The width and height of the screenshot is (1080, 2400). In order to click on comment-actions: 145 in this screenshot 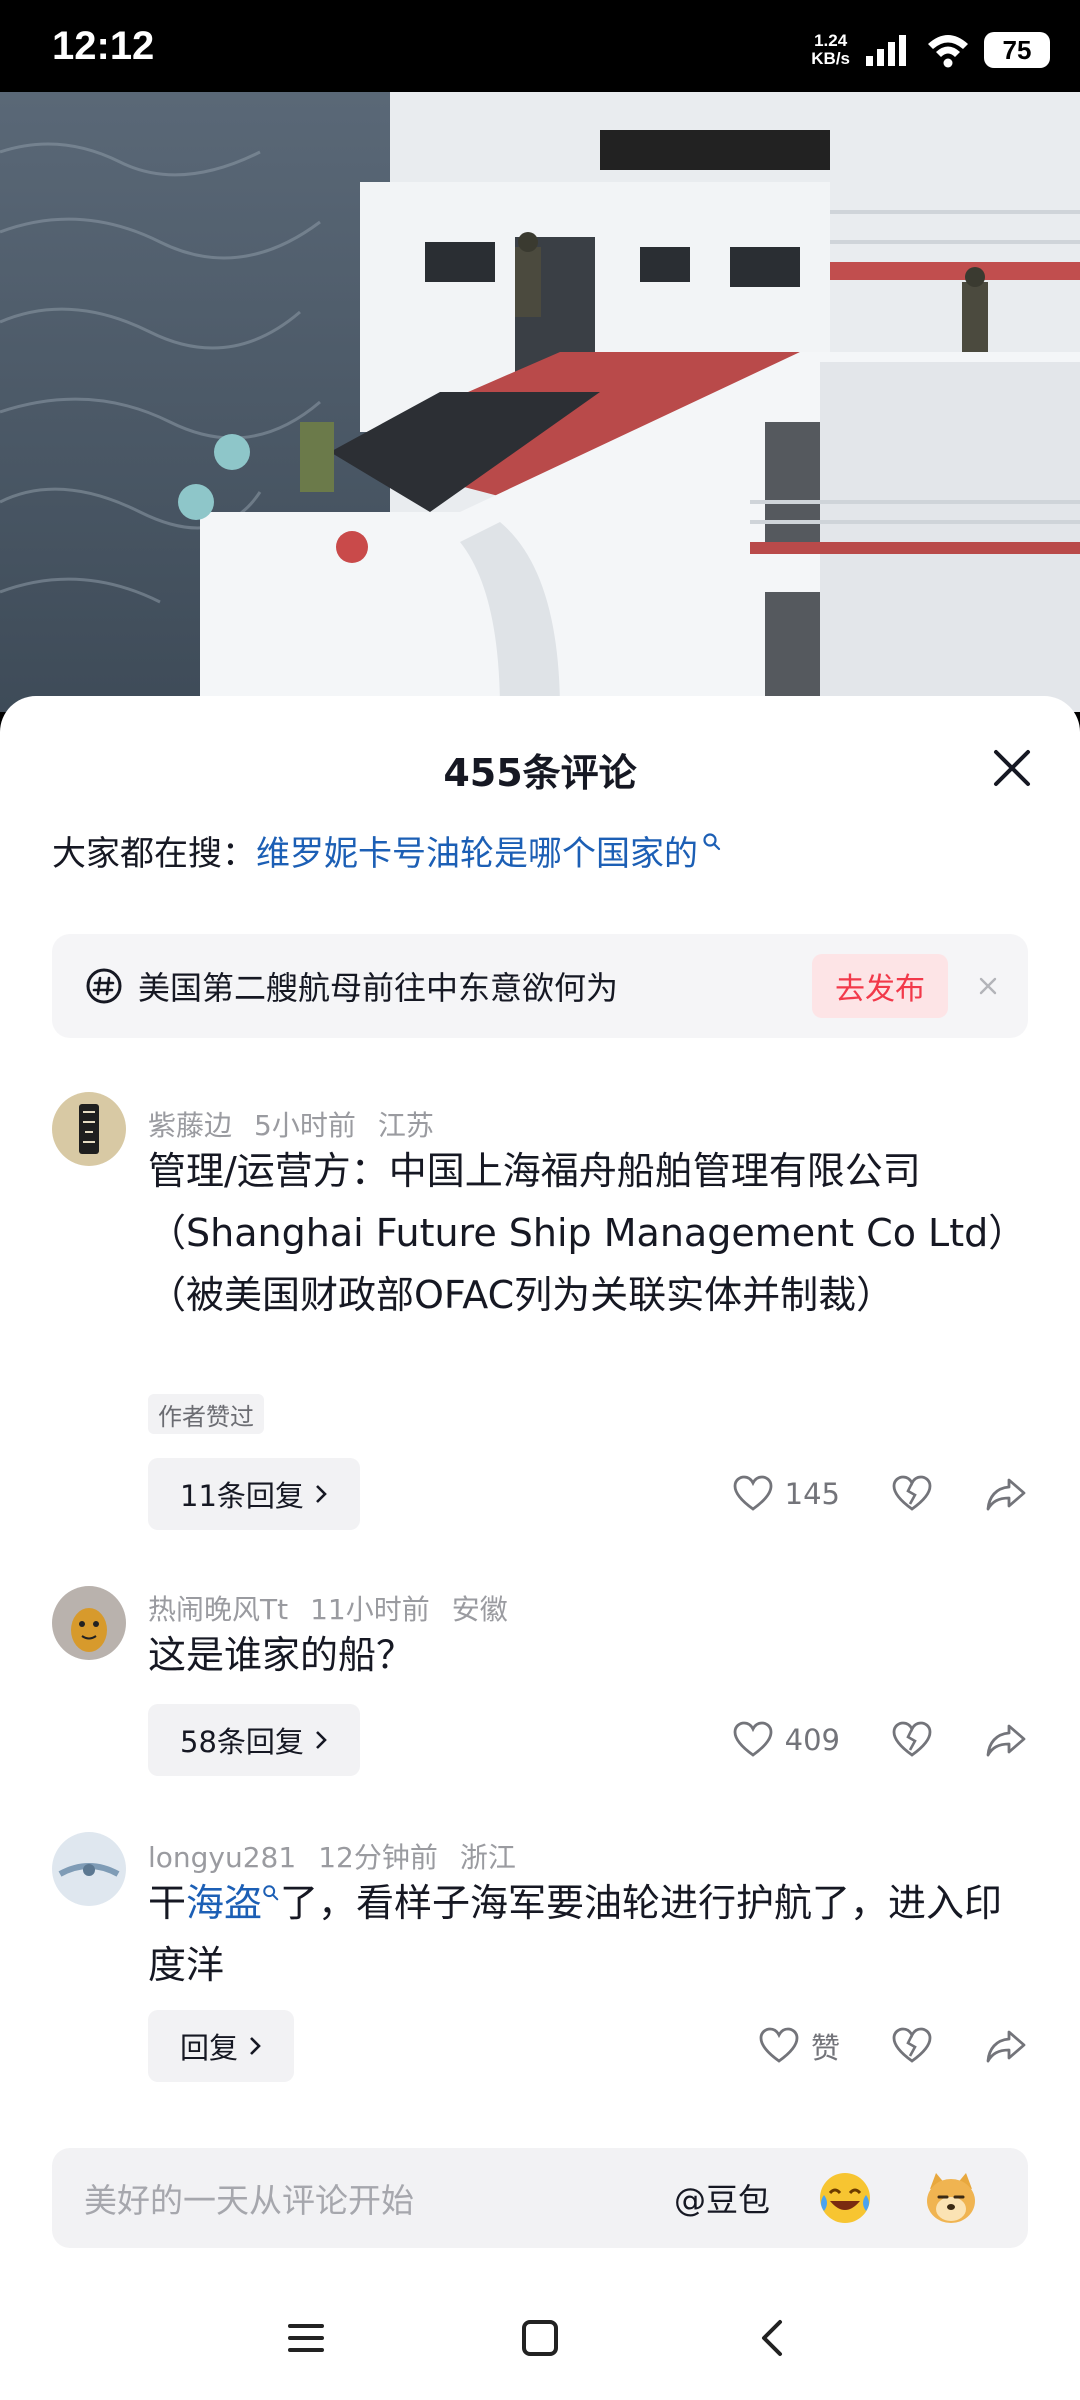, I will do `click(879, 1494)`.